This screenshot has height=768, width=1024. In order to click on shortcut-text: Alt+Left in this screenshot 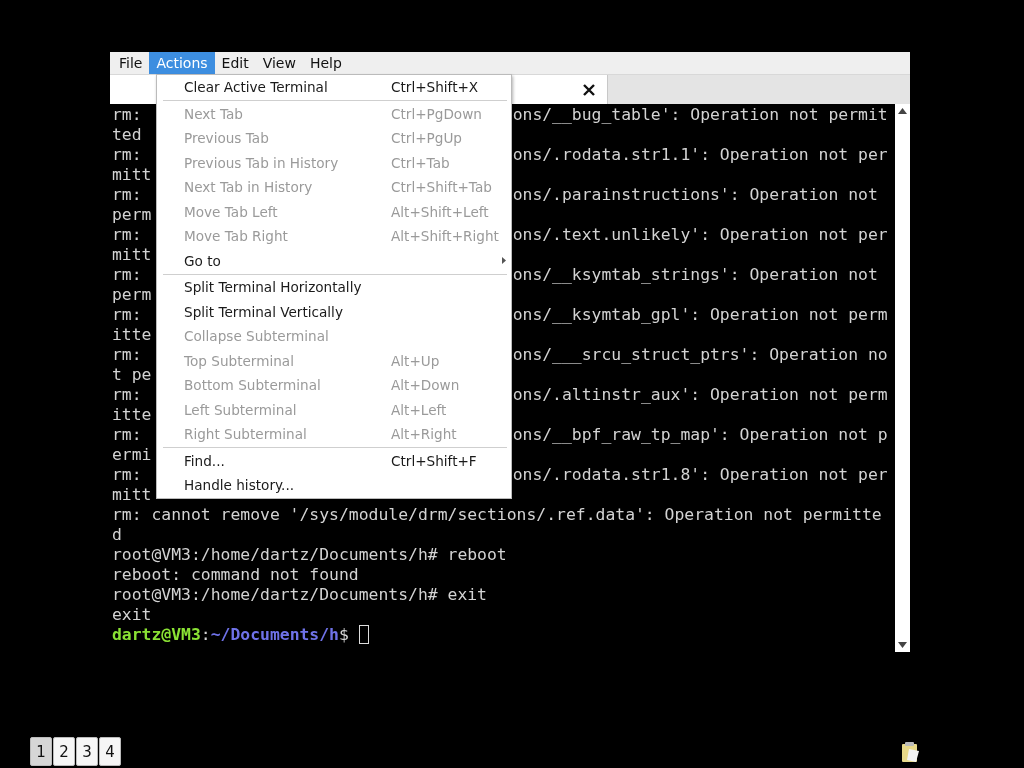, I will do `click(419, 409)`.